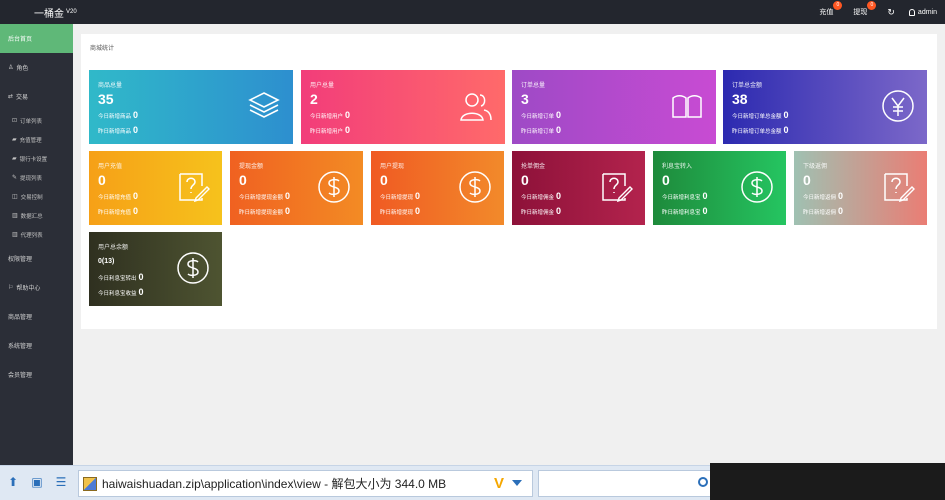 The height and width of the screenshot is (500, 945). I want to click on sidebar-item-role: ♙ 角色, so click(36, 67).